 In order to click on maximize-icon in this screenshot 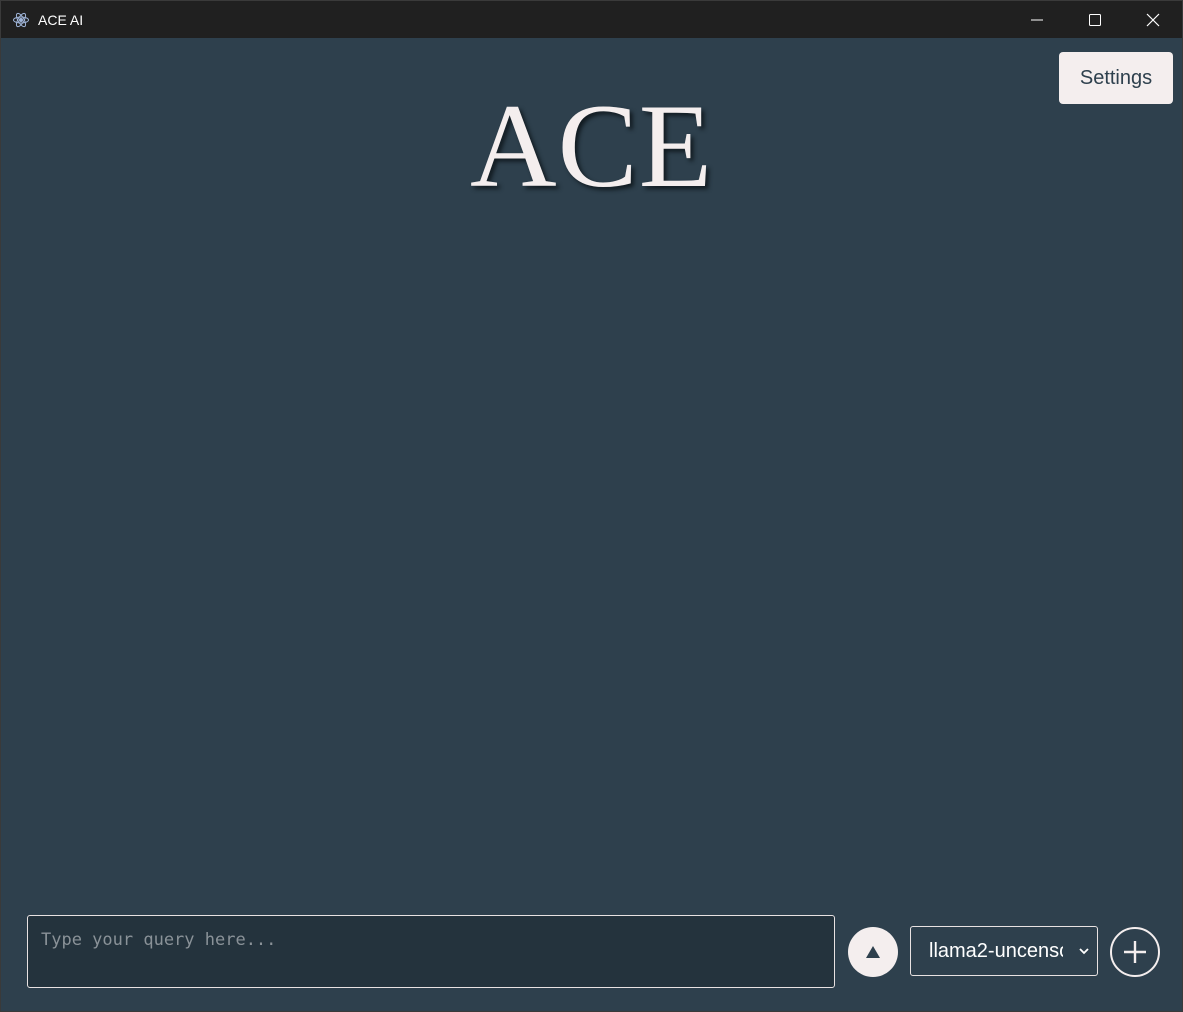, I will do `click(1095, 19)`.